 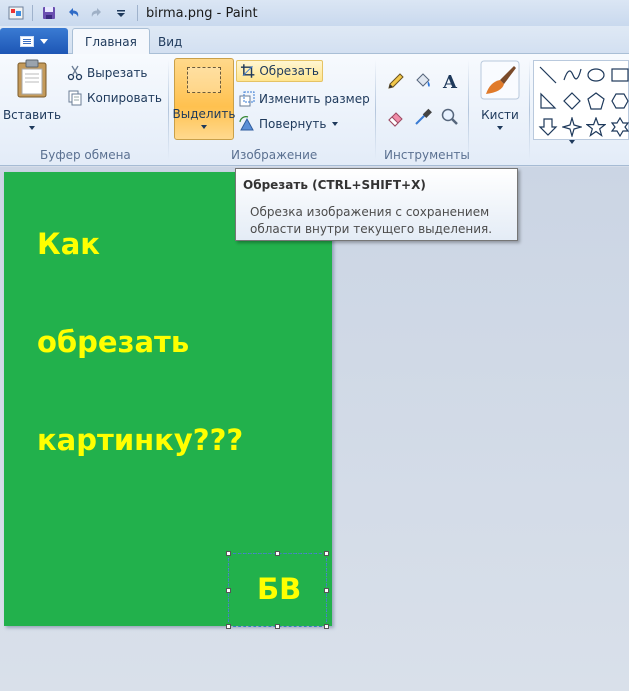 I want to click on copy-button: Копировать, so click(x=114, y=98).